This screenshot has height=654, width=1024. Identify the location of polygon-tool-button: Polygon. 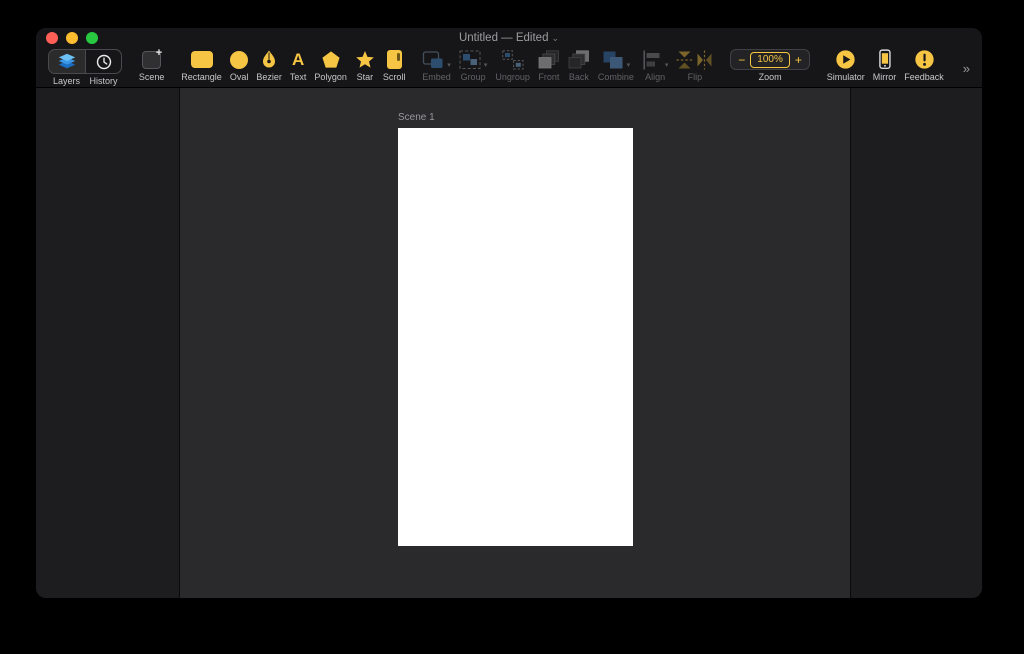
(330, 65).